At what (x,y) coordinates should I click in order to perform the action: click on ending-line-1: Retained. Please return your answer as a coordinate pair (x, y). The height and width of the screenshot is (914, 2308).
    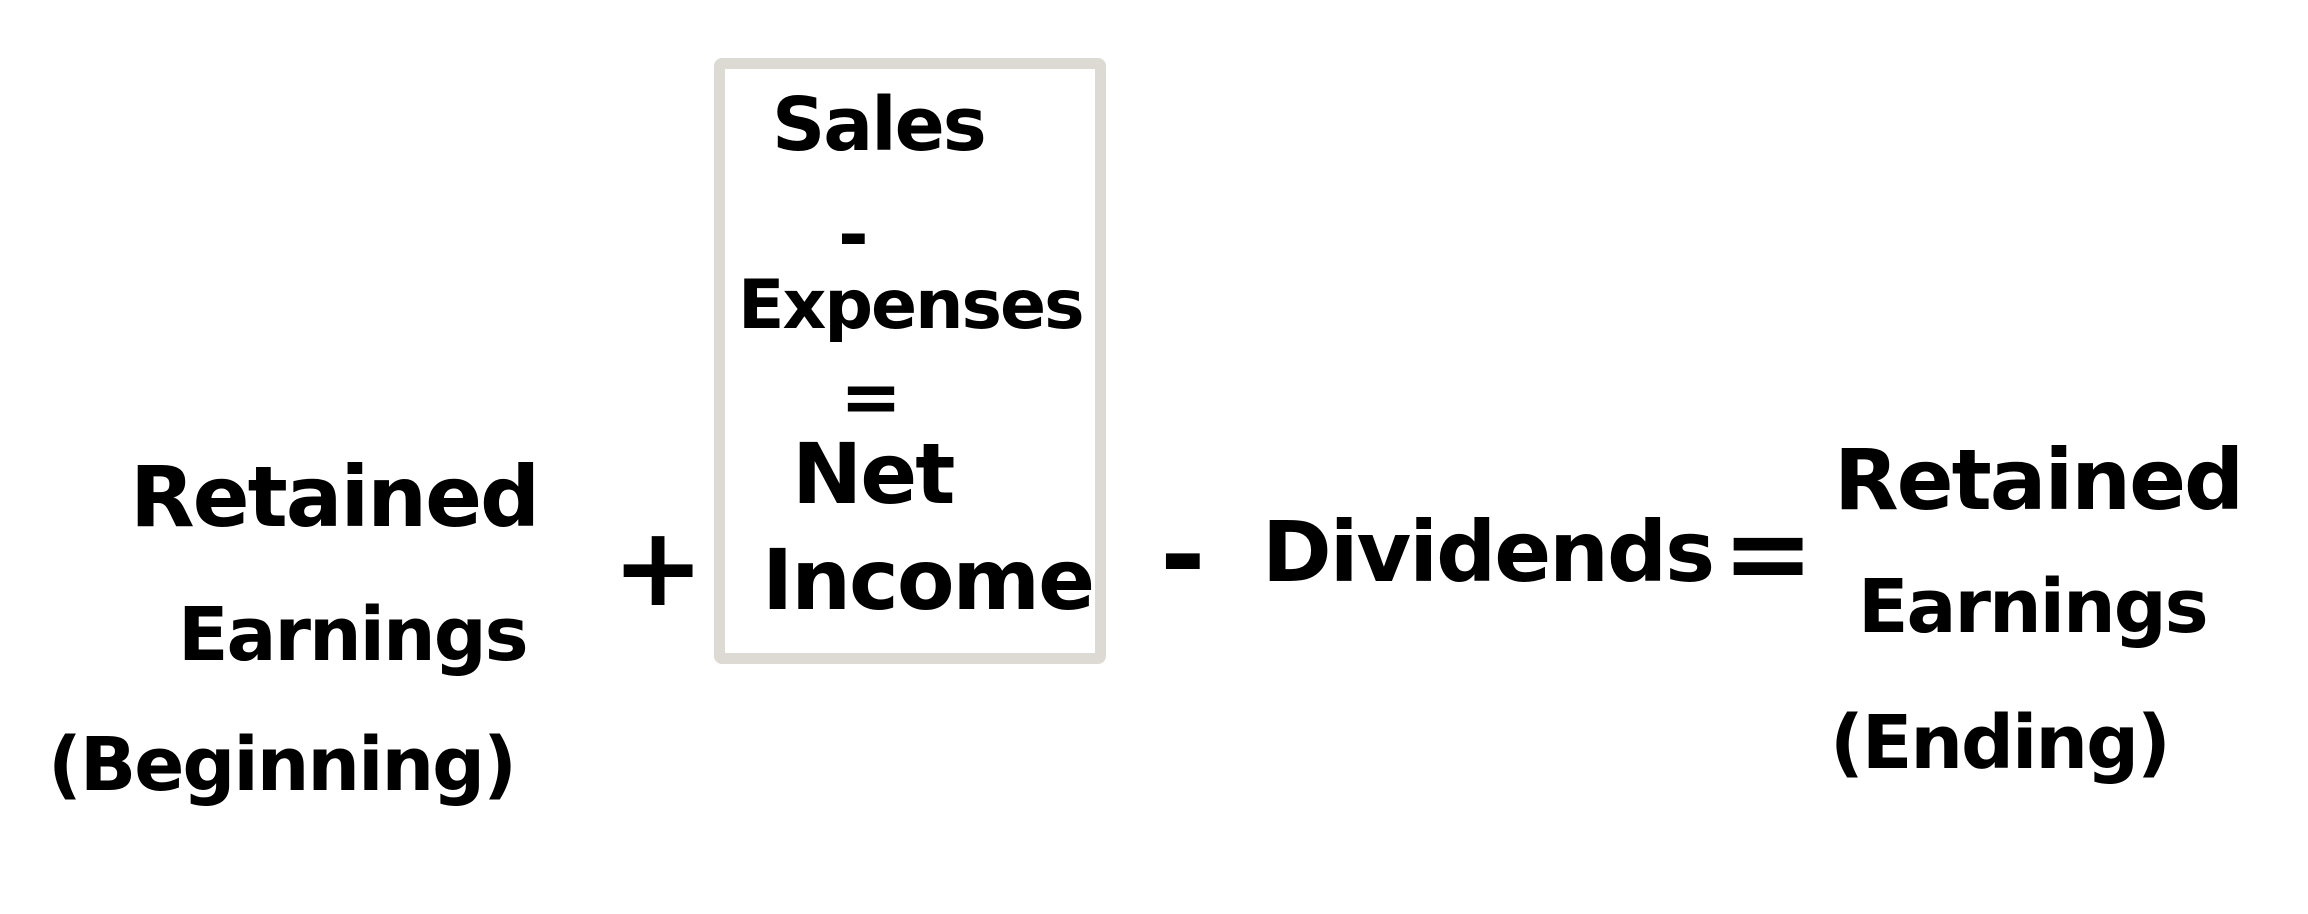
    Looking at the image, I should click on (2039, 480).